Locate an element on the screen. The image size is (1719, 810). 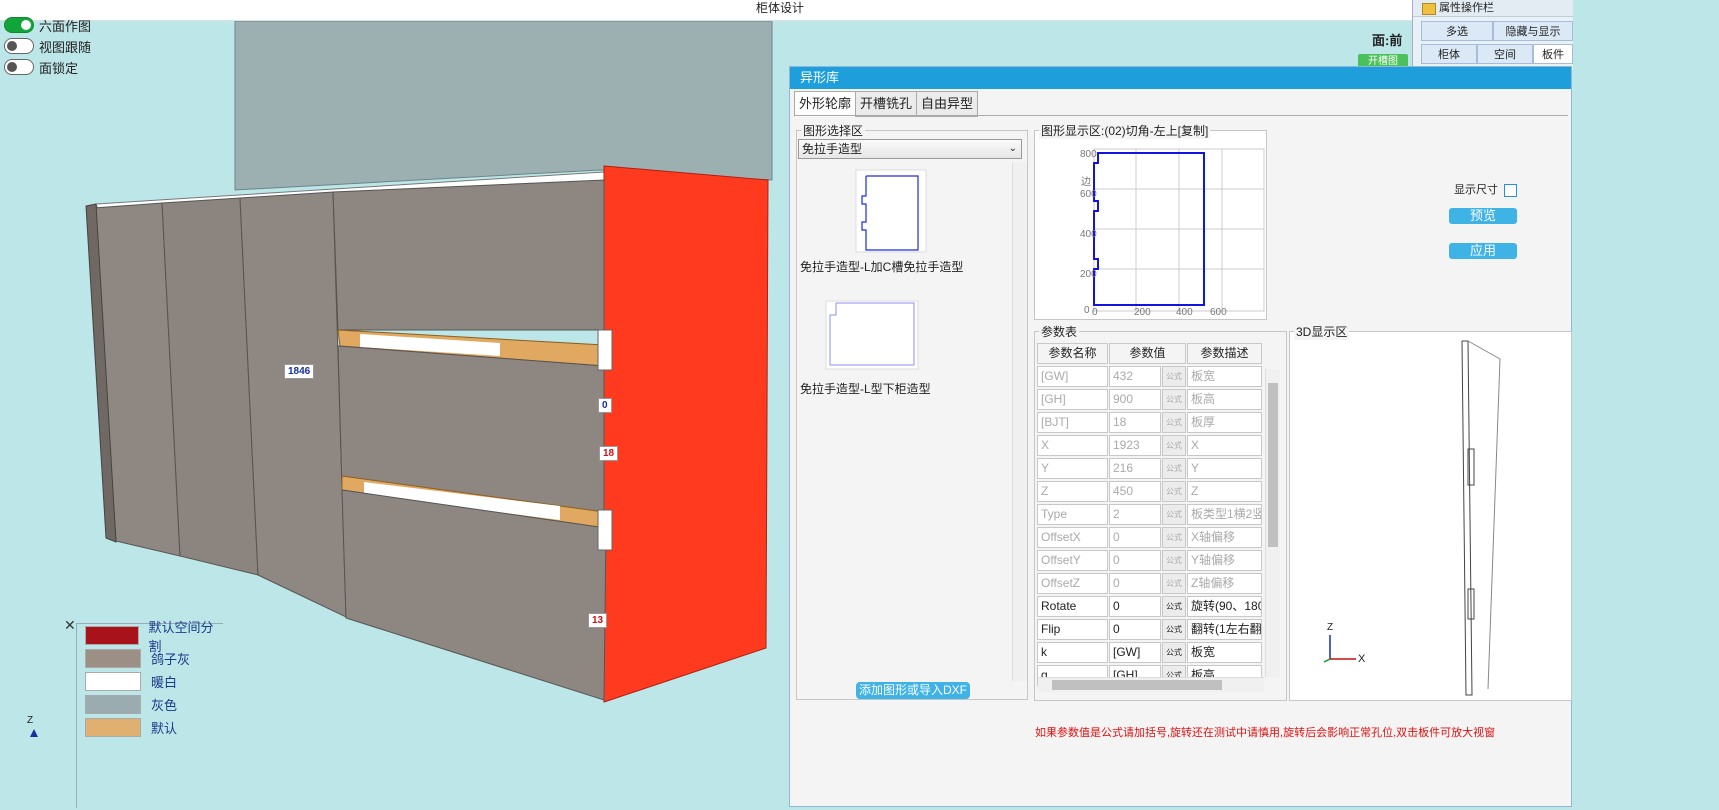
shape-category-select: 免拉手造型 ⌄ is located at coordinates (910, 149).